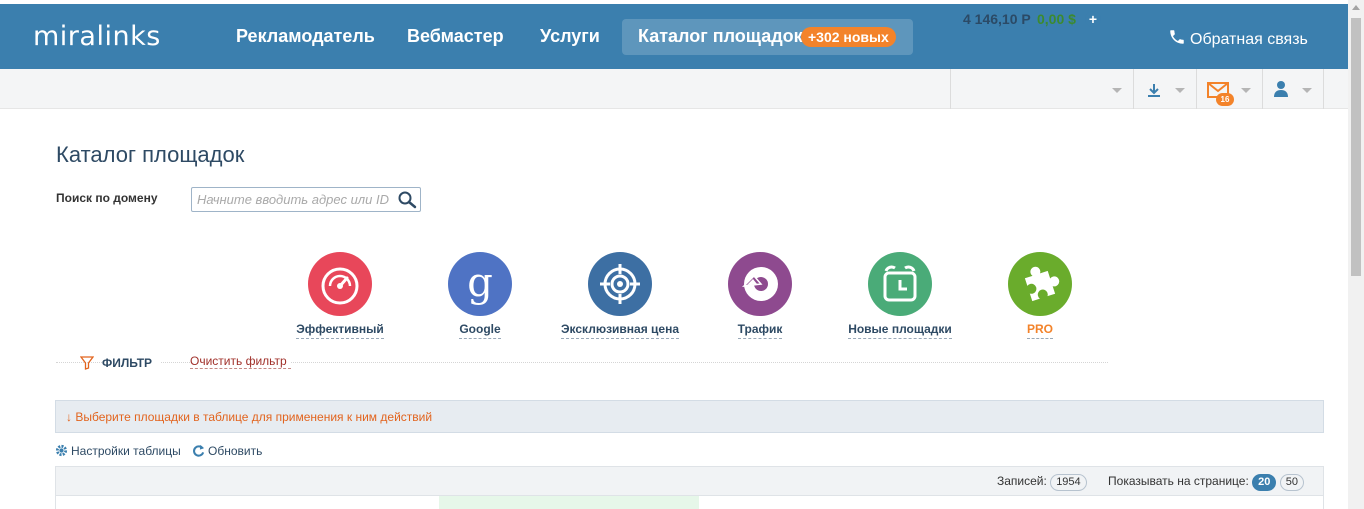 The height and width of the screenshot is (509, 1364). What do you see at coordinates (620, 284) in the screenshot?
I see `target-icon` at bounding box center [620, 284].